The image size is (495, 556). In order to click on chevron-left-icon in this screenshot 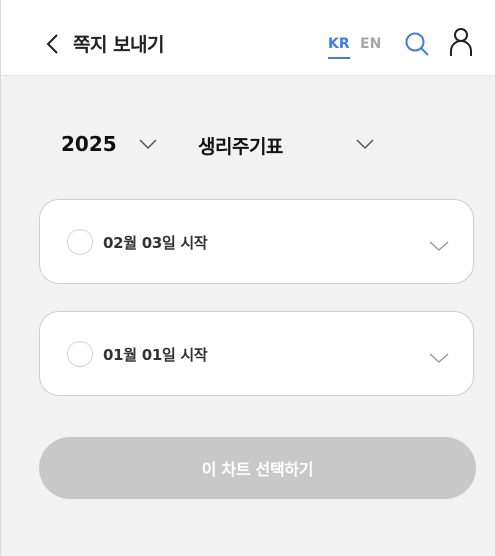, I will do `click(53, 44)`.